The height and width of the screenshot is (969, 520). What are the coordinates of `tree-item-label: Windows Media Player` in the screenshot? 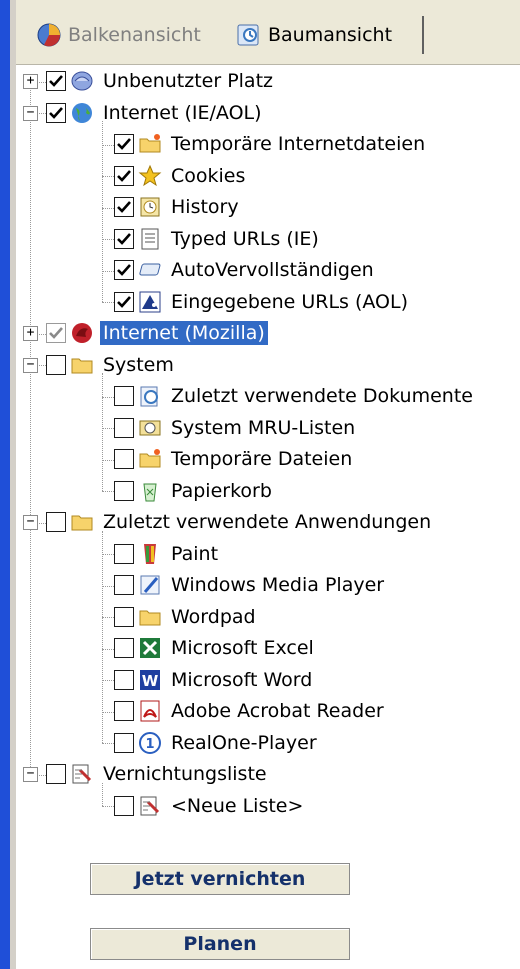 It's located at (278, 585).